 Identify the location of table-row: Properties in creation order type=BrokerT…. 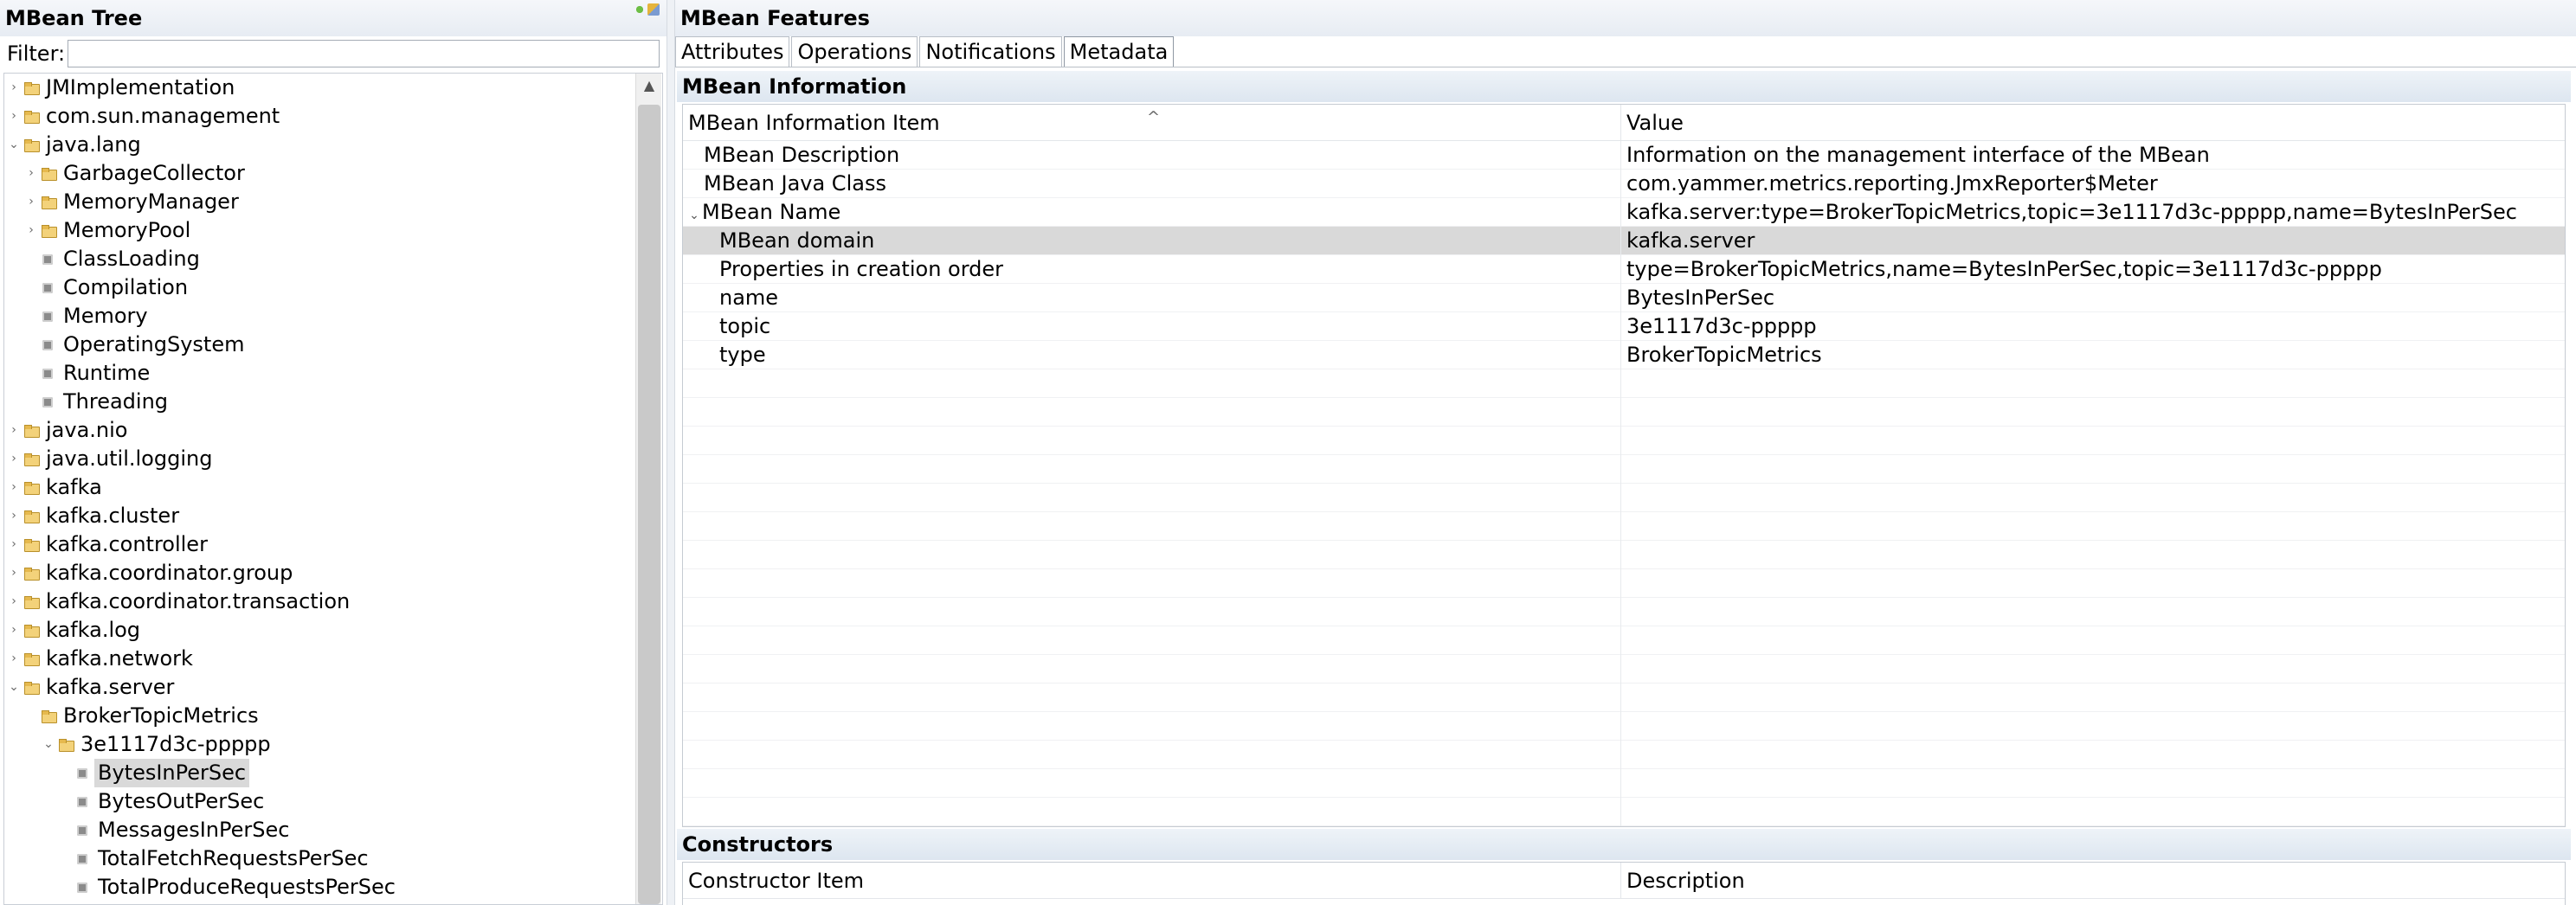
(1624, 269).